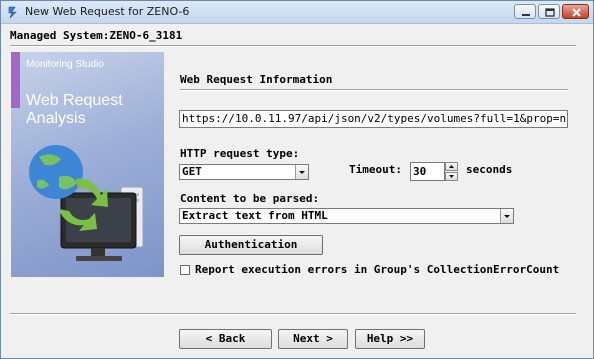 The image size is (594, 359). I want to click on back-button: < Back, so click(225, 339).